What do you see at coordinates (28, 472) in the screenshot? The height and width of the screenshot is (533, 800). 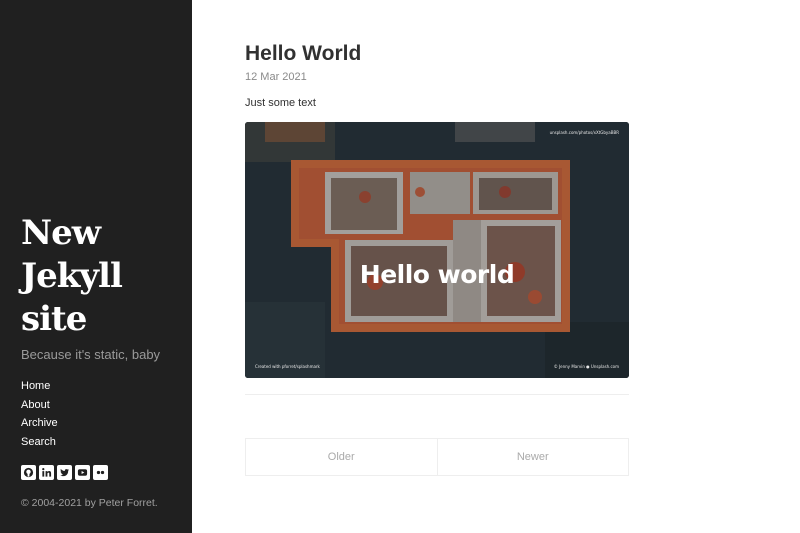 I see `github-icon` at bounding box center [28, 472].